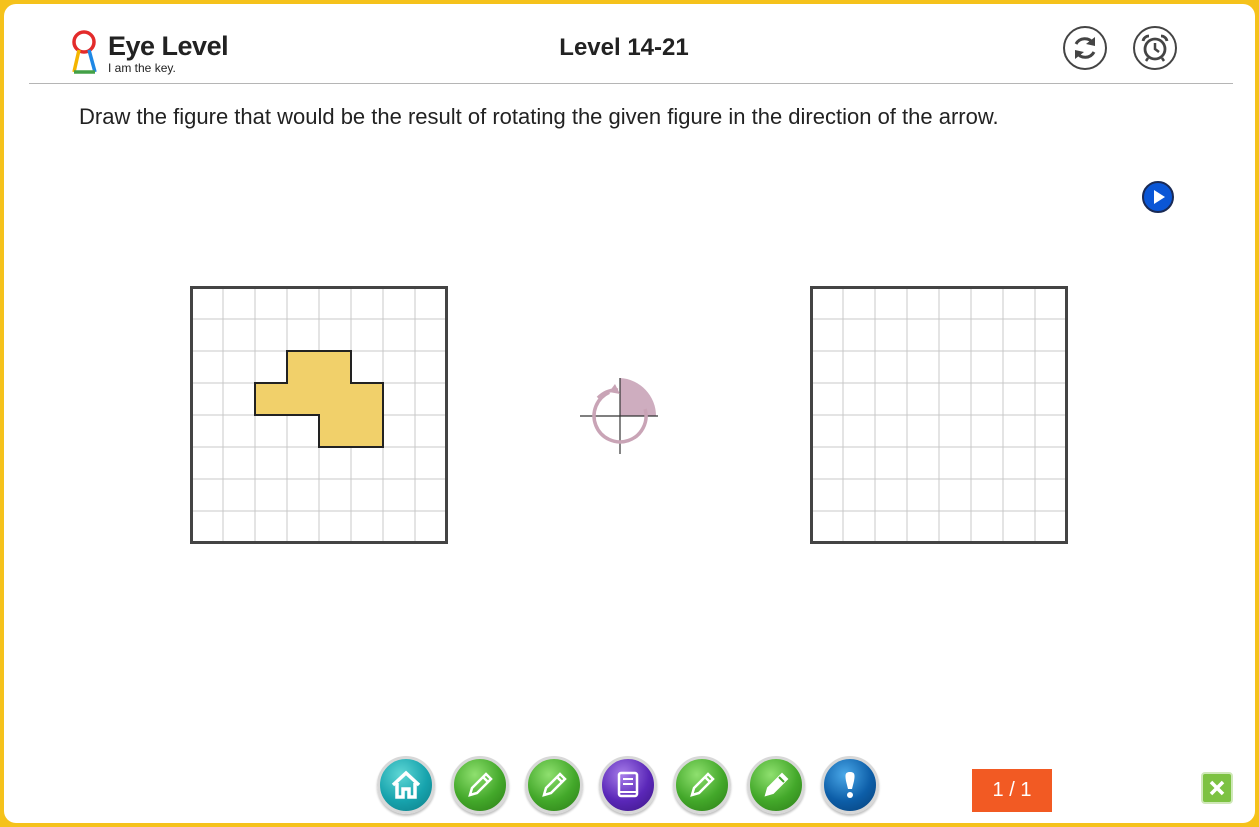  Describe the element at coordinates (939, 415) in the screenshot. I see `answer-drawing-grid` at that location.